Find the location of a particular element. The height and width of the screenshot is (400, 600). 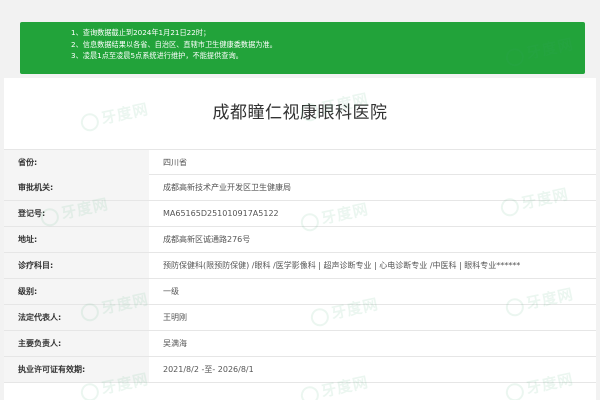

row-license-validity: 执业许可证有效期: 2021/8/2 -至- 2026/8/1 is located at coordinates (300, 370).